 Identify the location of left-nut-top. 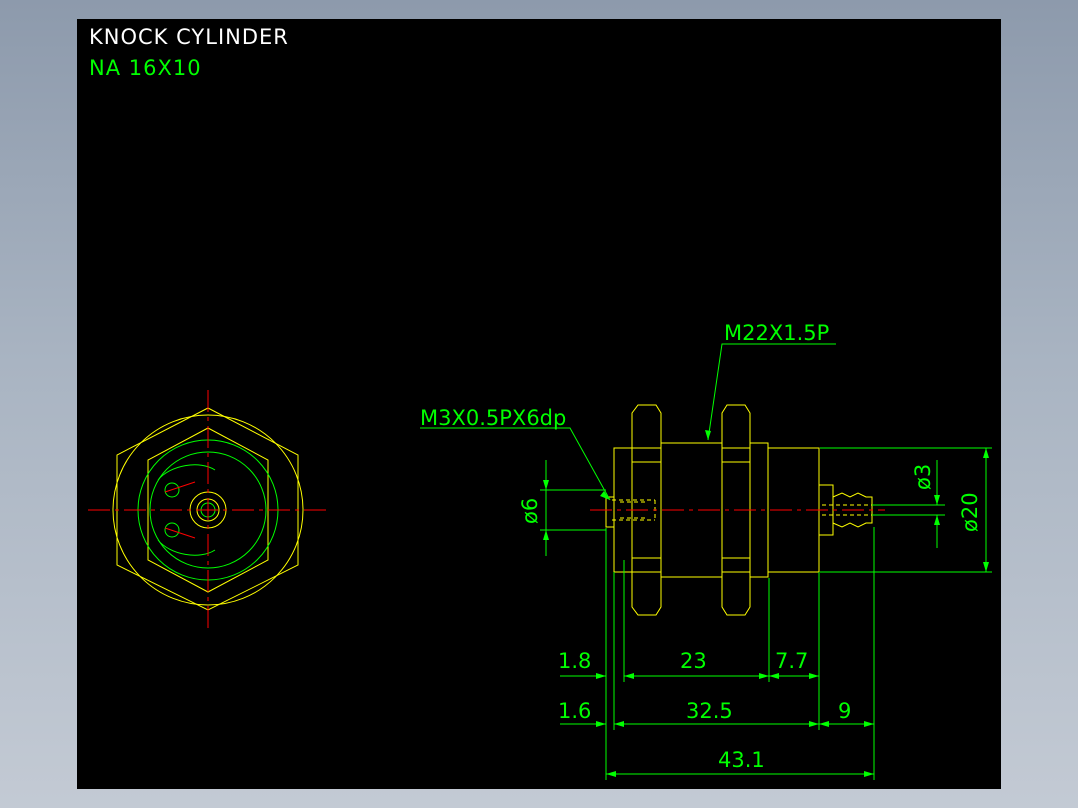
(646, 426).